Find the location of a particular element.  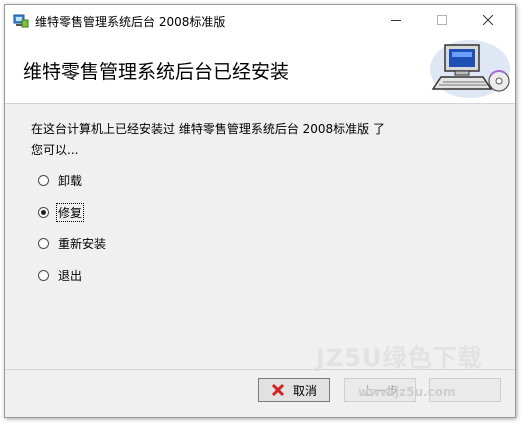

minimize-icon is located at coordinates (396, 20).